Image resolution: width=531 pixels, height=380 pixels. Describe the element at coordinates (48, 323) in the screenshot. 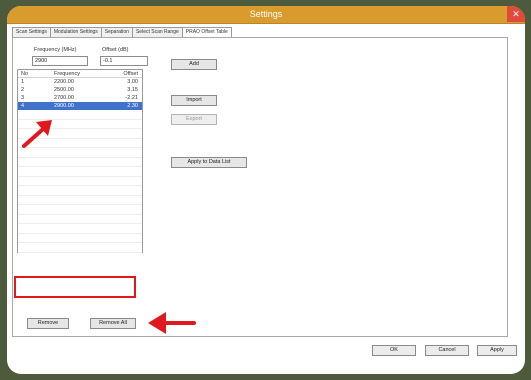

I see `remove-button: Remove` at that location.